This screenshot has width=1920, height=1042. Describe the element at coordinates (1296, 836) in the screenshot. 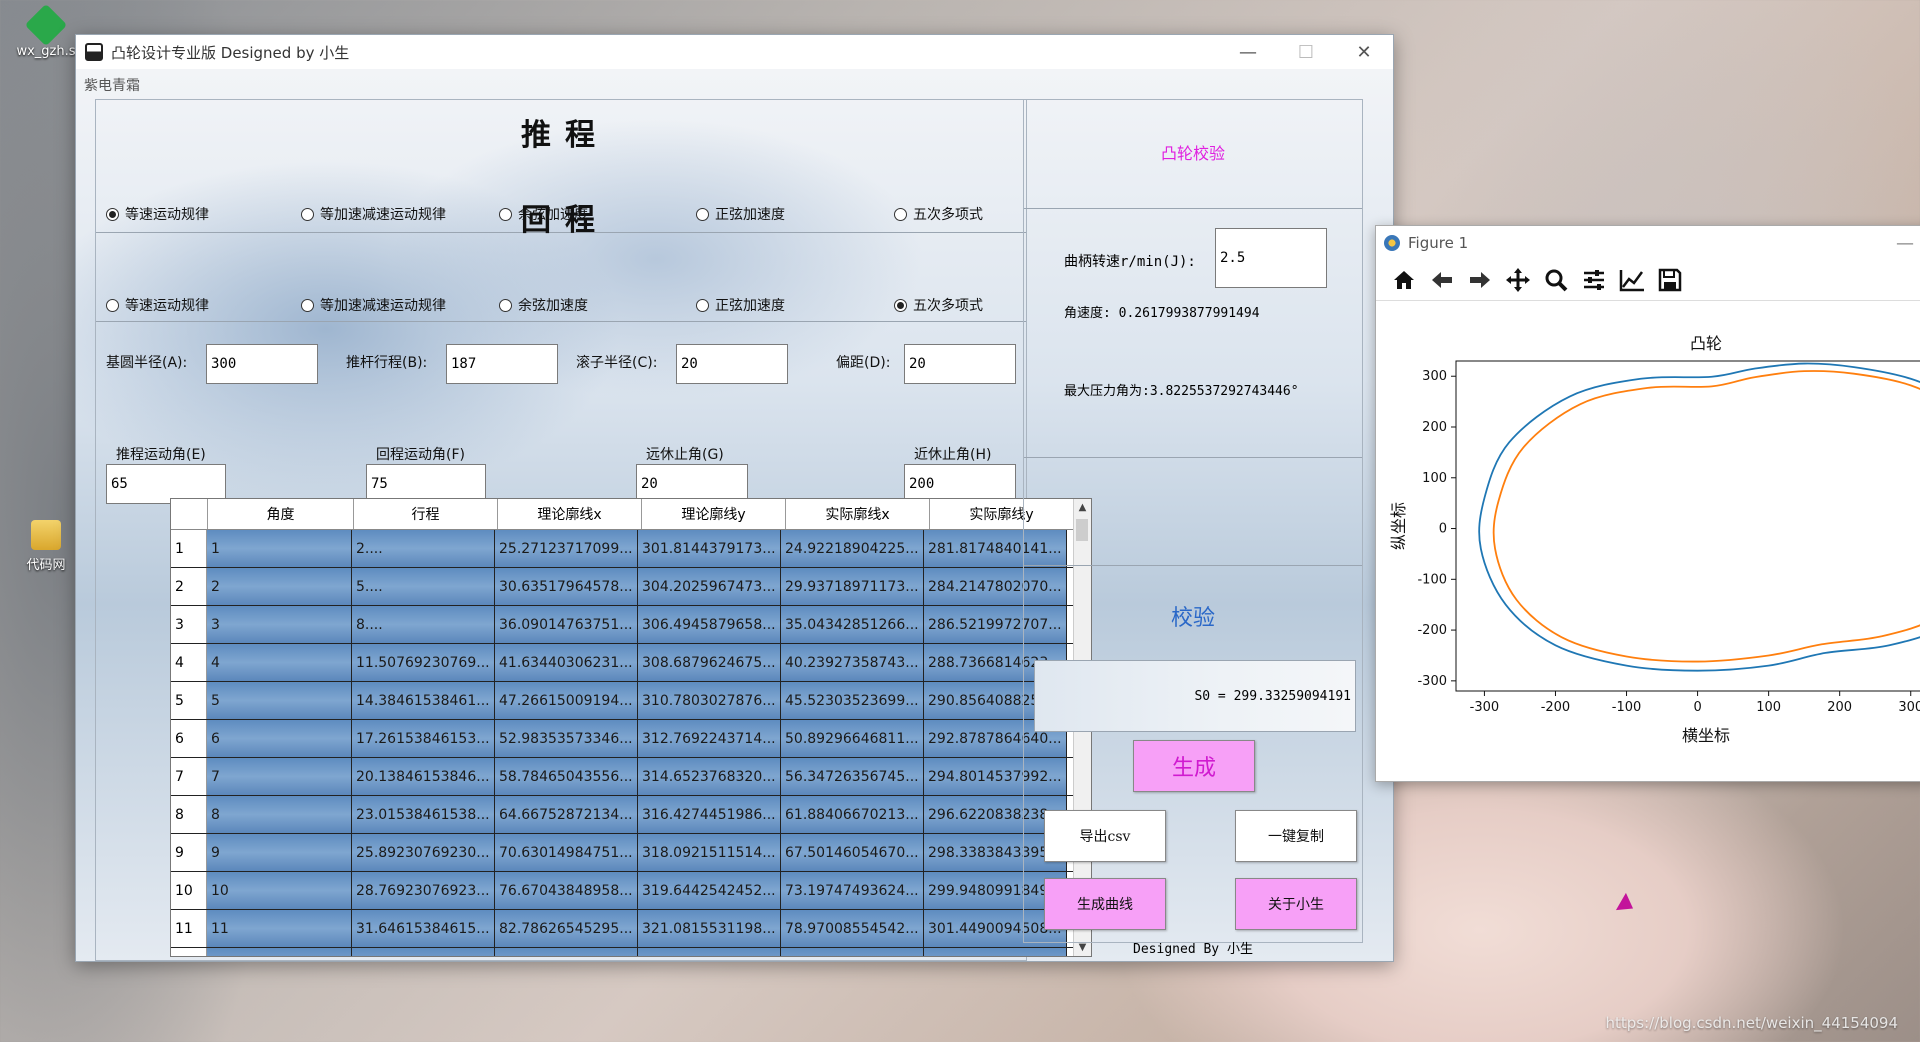

I see `copy-all-button: 一键复制` at that location.